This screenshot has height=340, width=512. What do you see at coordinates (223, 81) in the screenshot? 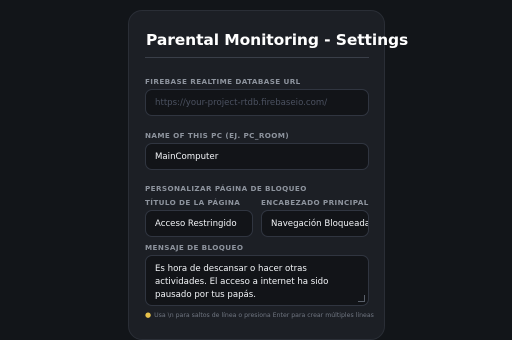
I see `firebase-url-label: FIREBASE REALTIME DATABASE URL` at bounding box center [223, 81].